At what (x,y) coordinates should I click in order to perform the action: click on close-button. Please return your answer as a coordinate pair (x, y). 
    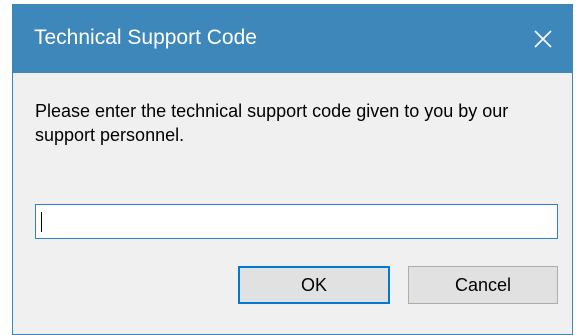
    Looking at the image, I should click on (543, 39).